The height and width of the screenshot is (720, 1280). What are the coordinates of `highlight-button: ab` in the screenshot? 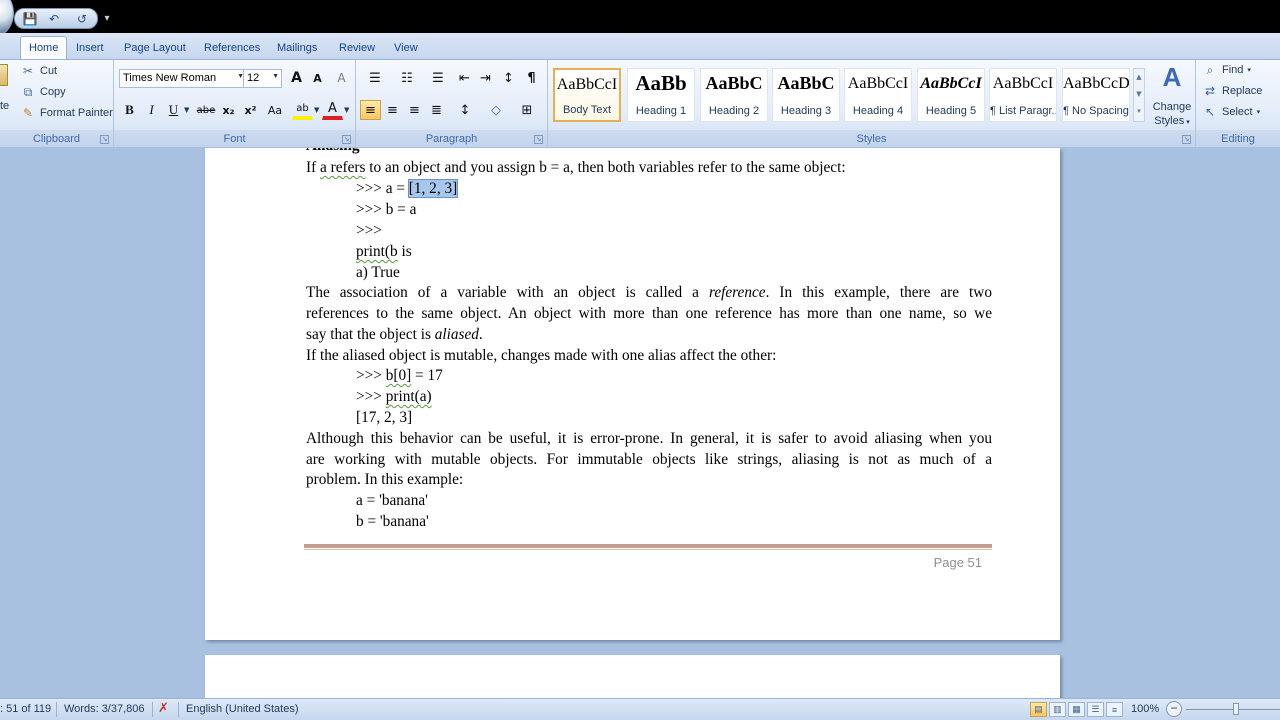 It's located at (302, 110).